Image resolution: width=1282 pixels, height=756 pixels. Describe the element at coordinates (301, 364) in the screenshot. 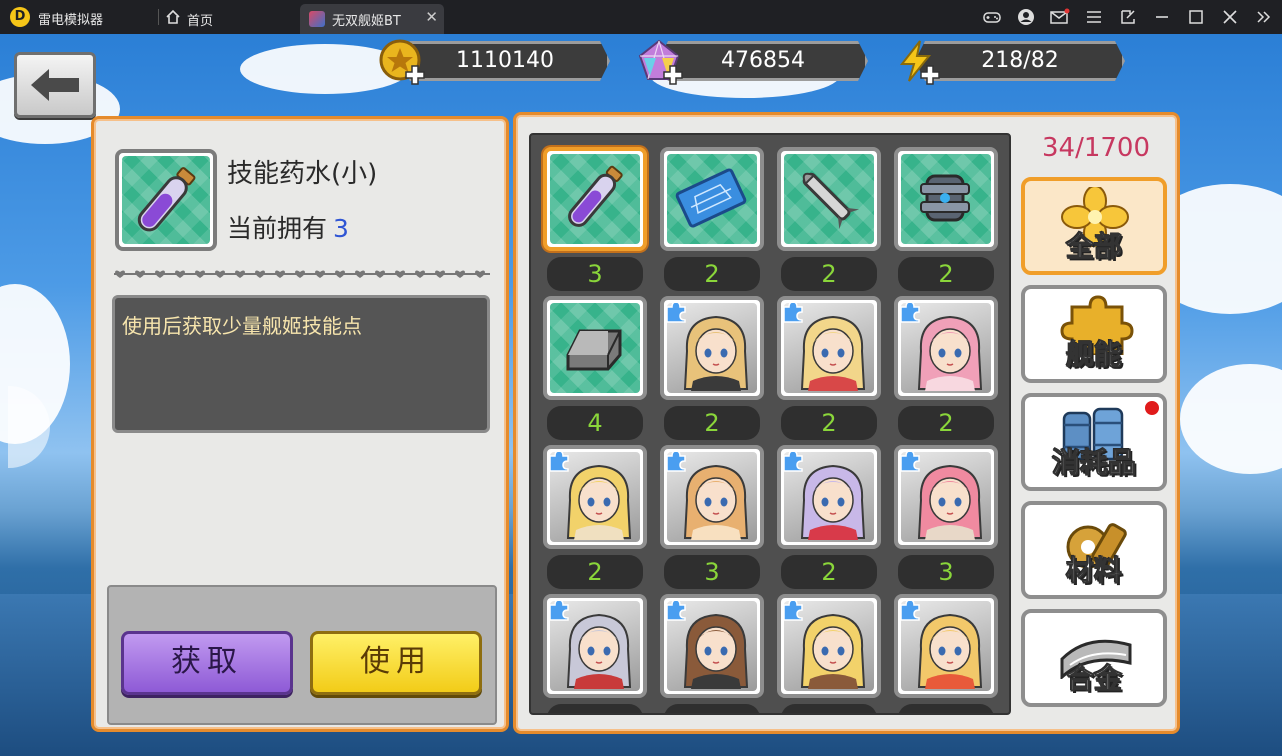

I see `item-description: 使用后获取少量舰姬技能点` at that location.